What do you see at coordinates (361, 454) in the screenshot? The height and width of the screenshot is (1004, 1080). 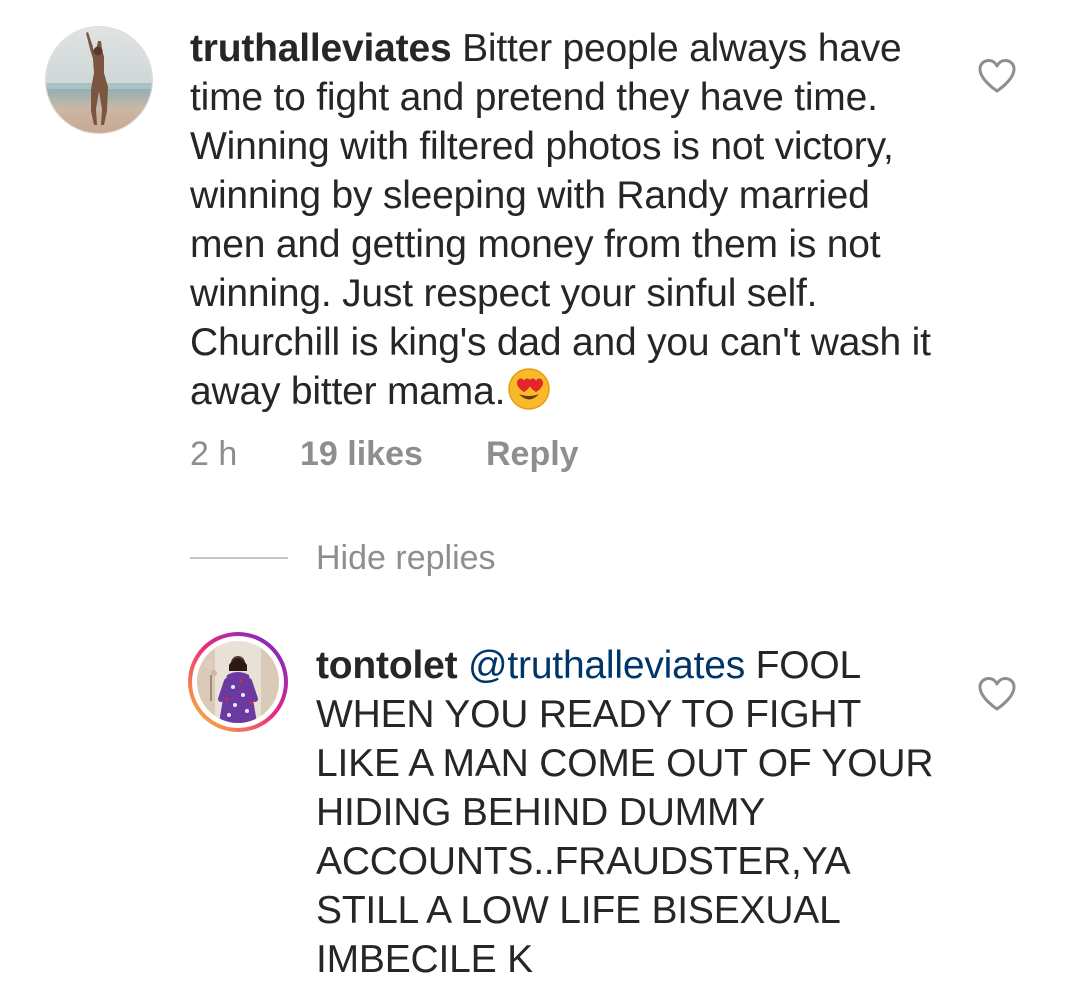 I see `comment-likes-count: 19 likes` at bounding box center [361, 454].